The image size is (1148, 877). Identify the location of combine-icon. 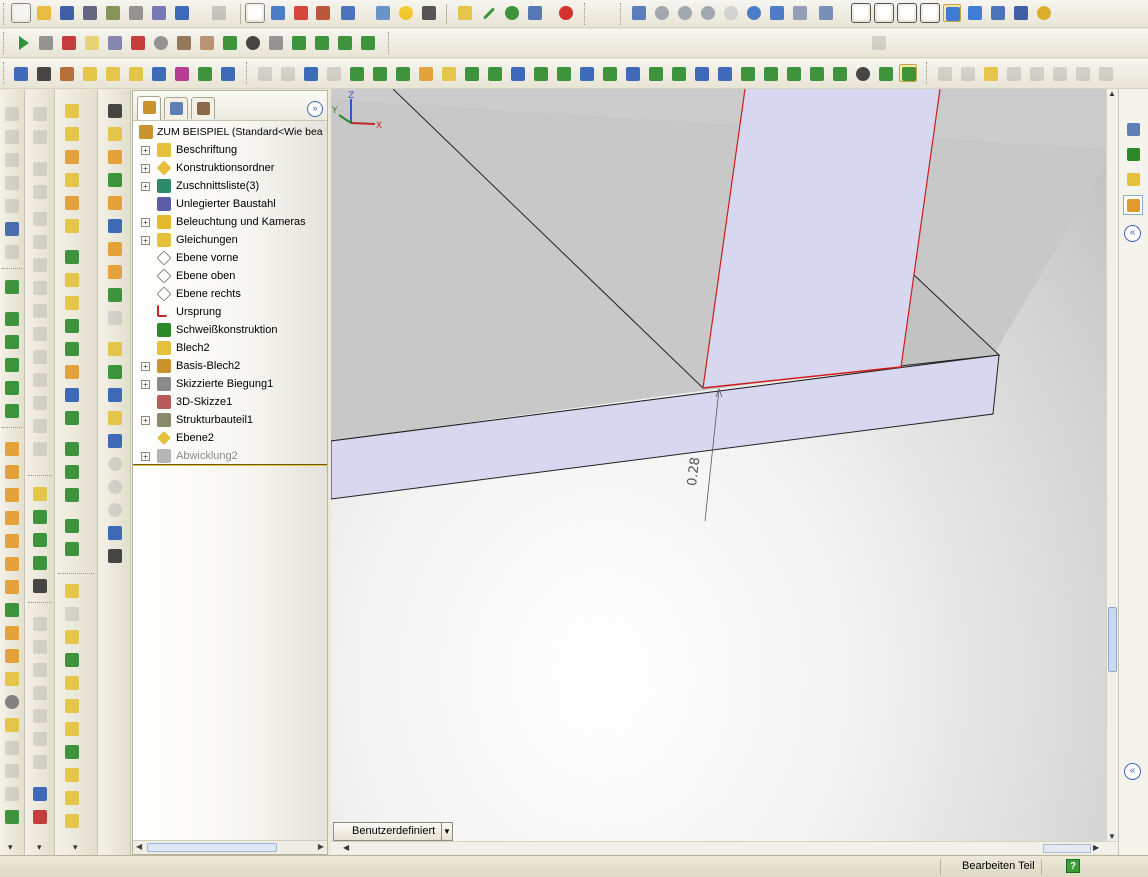
(12, 702).